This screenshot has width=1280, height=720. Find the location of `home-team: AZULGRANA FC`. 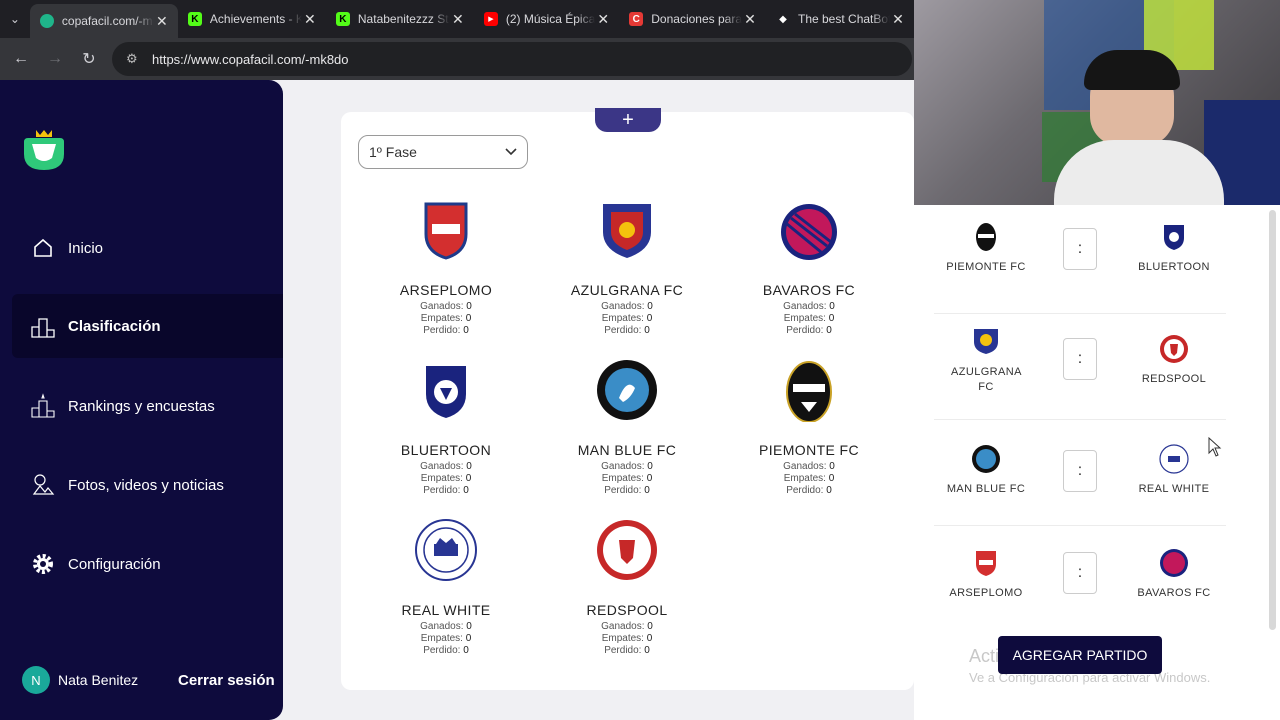

home-team: AZULGRANA FC is located at coordinates (986, 360).